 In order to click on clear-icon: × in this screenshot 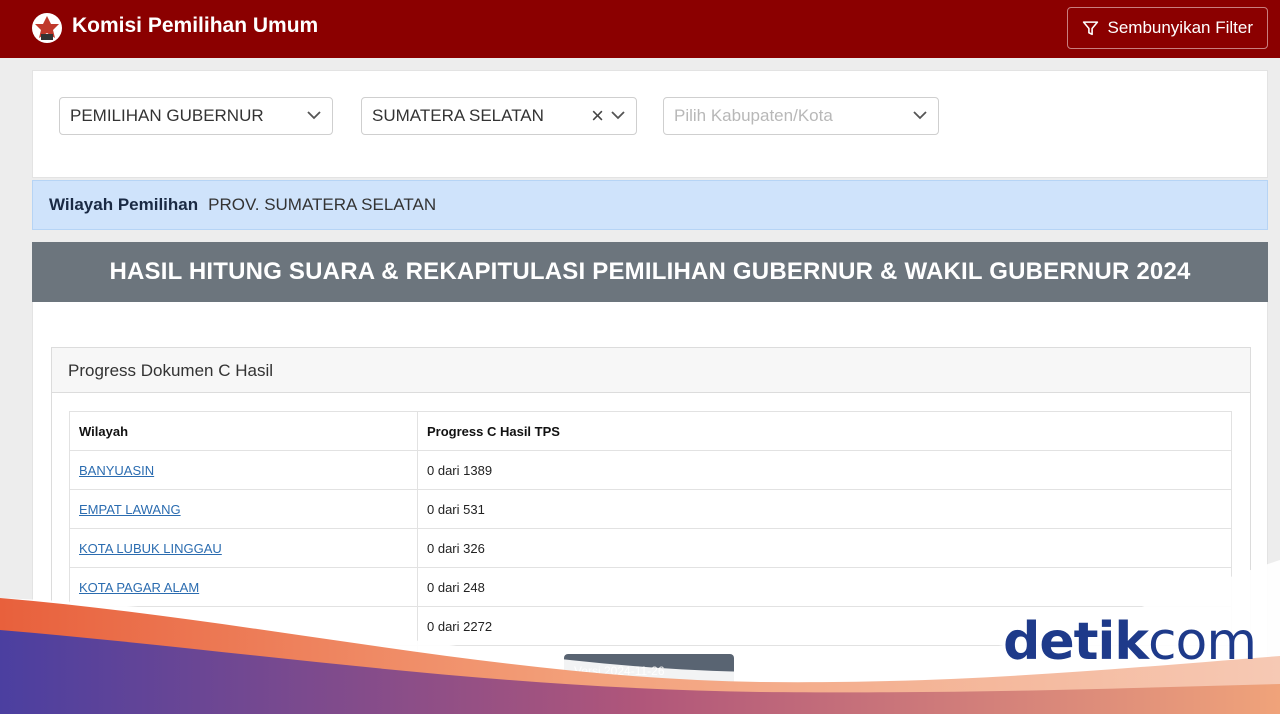, I will do `click(597, 116)`.